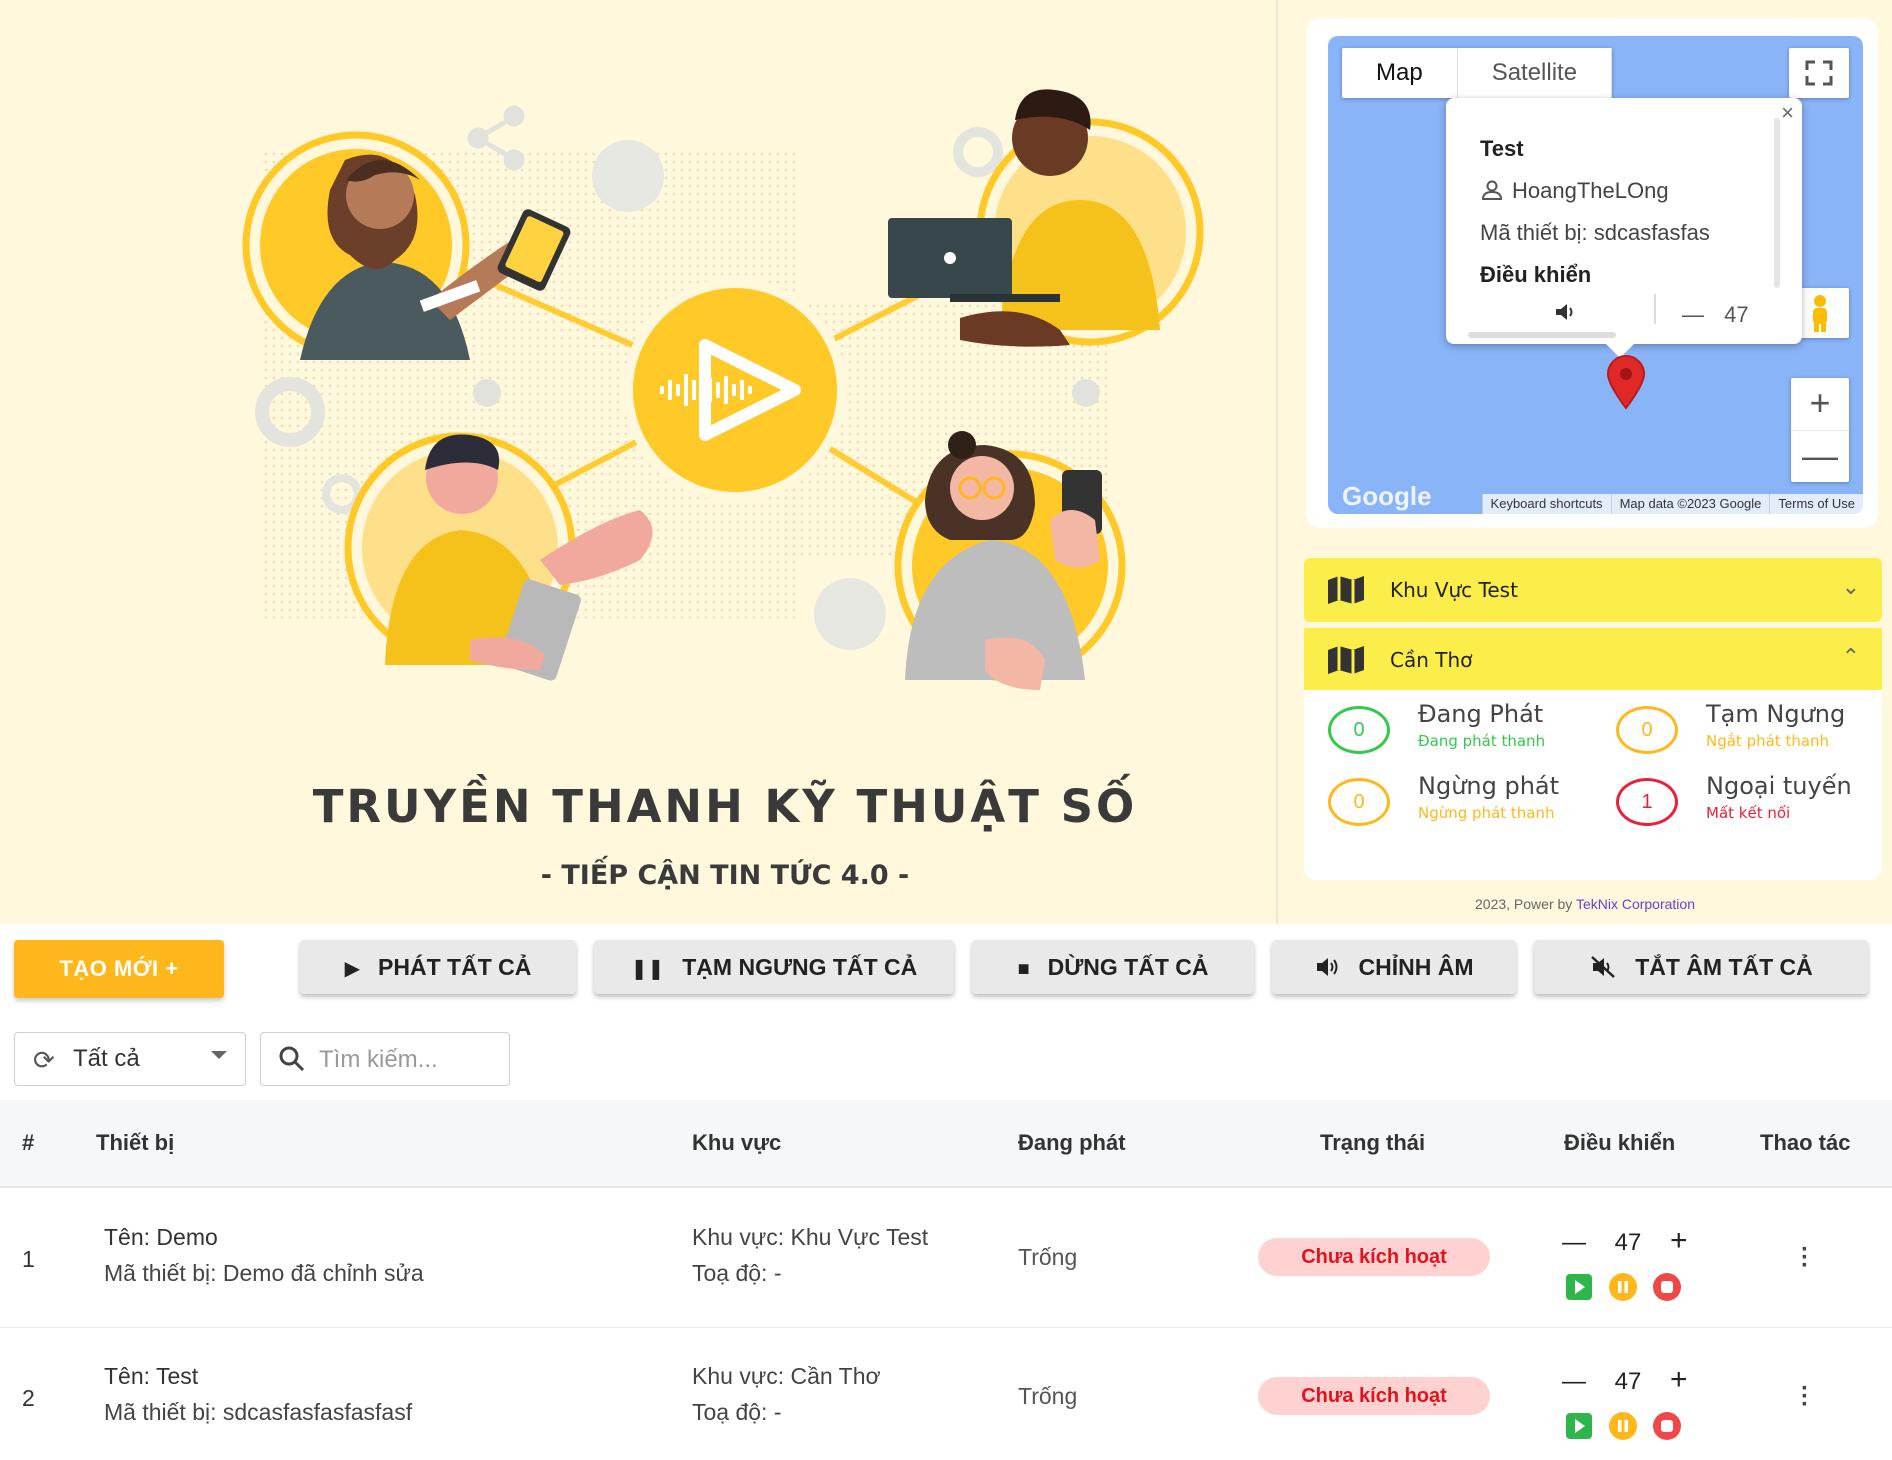  Describe the element at coordinates (119, 969) in the screenshot. I see `create-new-button: TẠO MỚI +` at that location.